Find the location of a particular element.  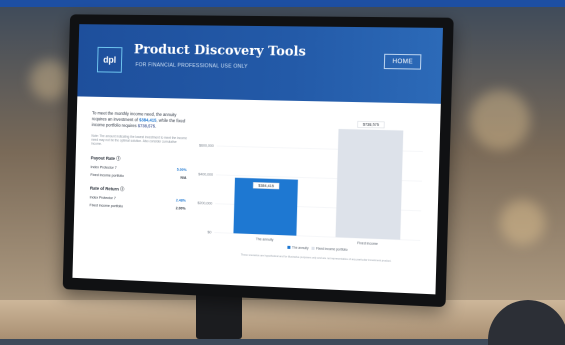

payout-row-value: 5.00% is located at coordinates (182, 170).